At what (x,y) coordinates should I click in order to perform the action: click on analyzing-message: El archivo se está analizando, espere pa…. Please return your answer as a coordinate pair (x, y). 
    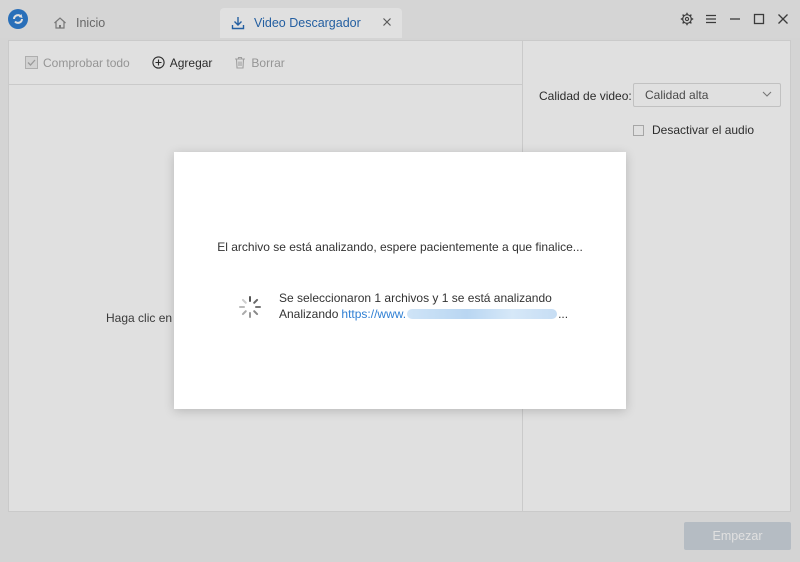
    Looking at the image, I should click on (400, 247).